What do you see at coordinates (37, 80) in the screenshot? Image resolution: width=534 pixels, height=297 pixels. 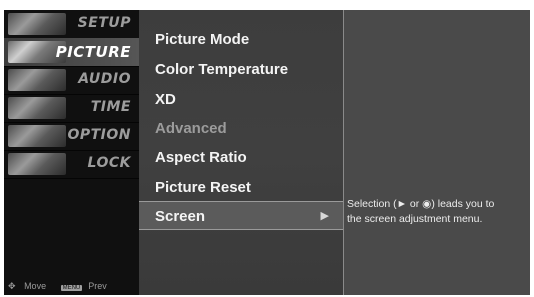 I see `audio-thumbnail-icon` at bounding box center [37, 80].